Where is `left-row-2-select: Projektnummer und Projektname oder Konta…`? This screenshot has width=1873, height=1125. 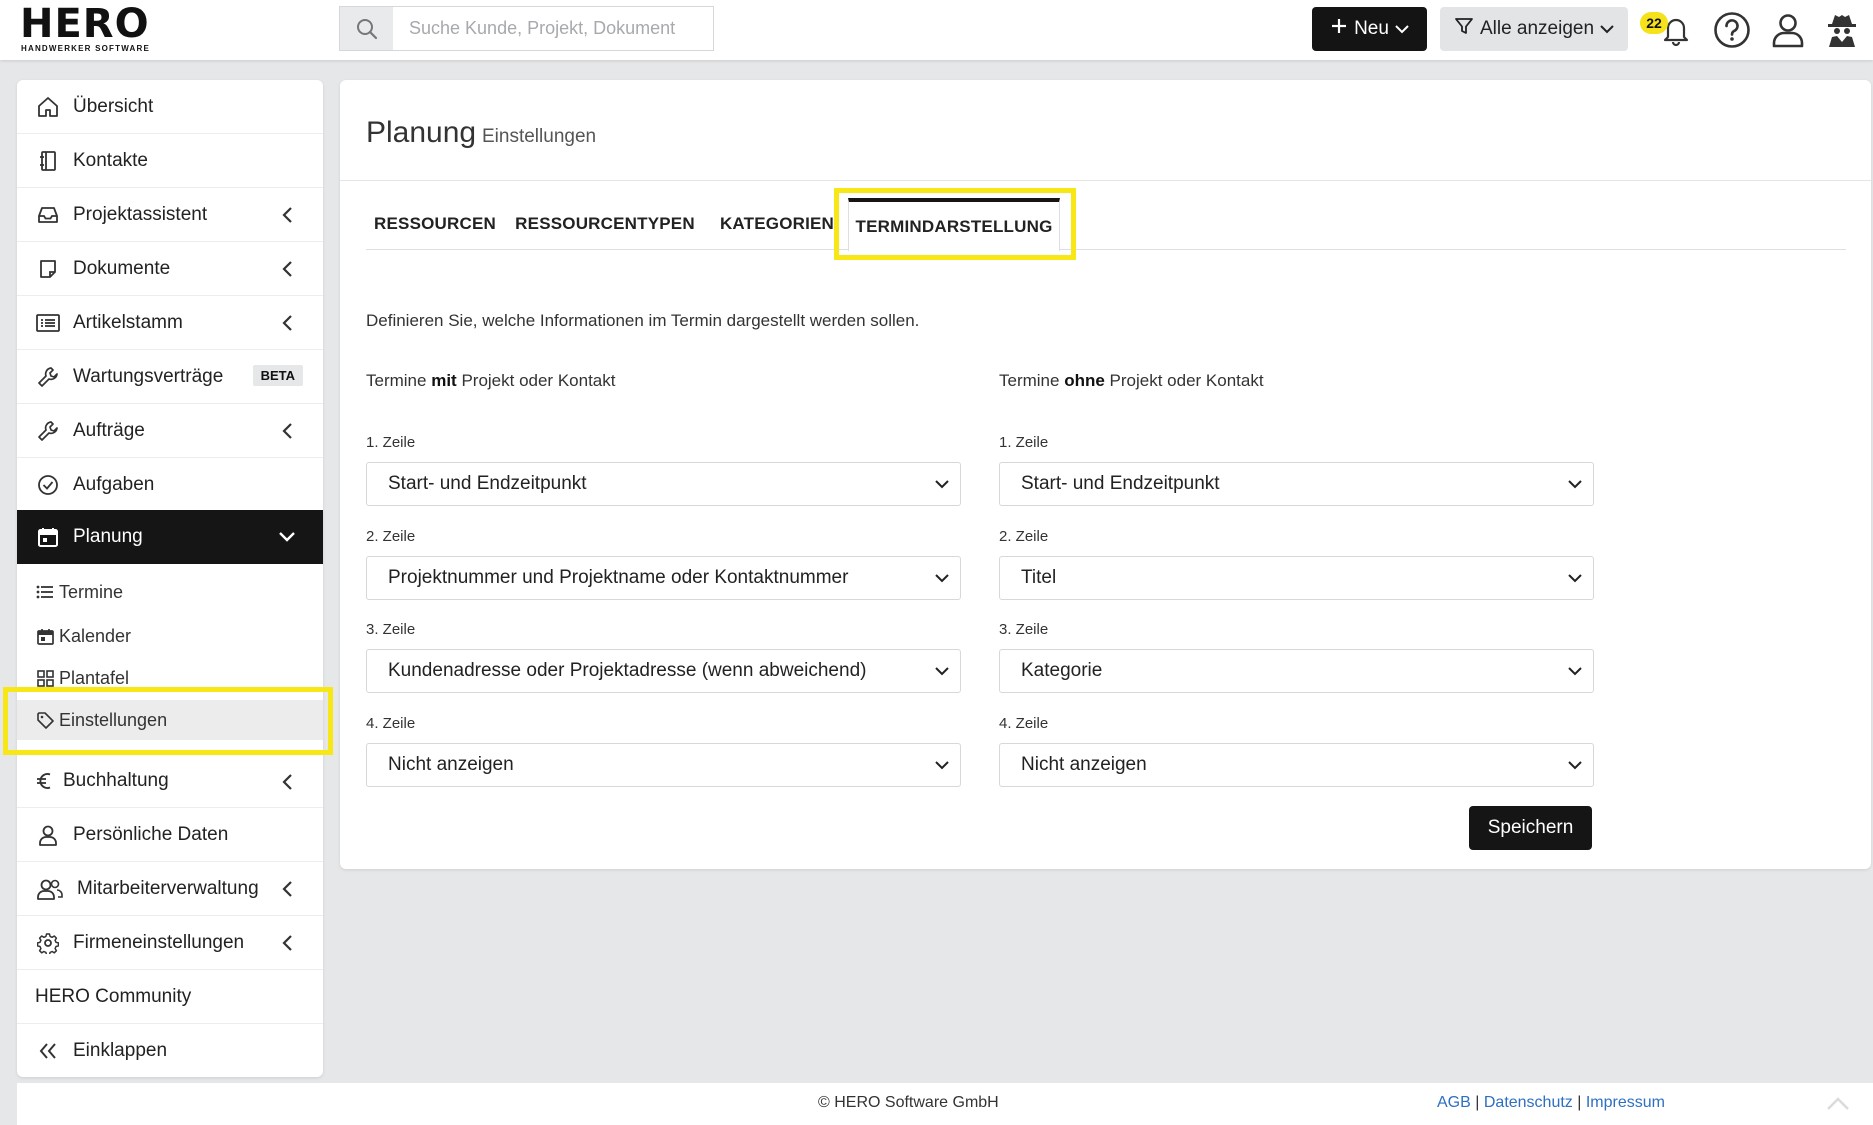
left-row-2-select: Projektnummer und Projektname oder Konta… is located at coordinates (663, 578).